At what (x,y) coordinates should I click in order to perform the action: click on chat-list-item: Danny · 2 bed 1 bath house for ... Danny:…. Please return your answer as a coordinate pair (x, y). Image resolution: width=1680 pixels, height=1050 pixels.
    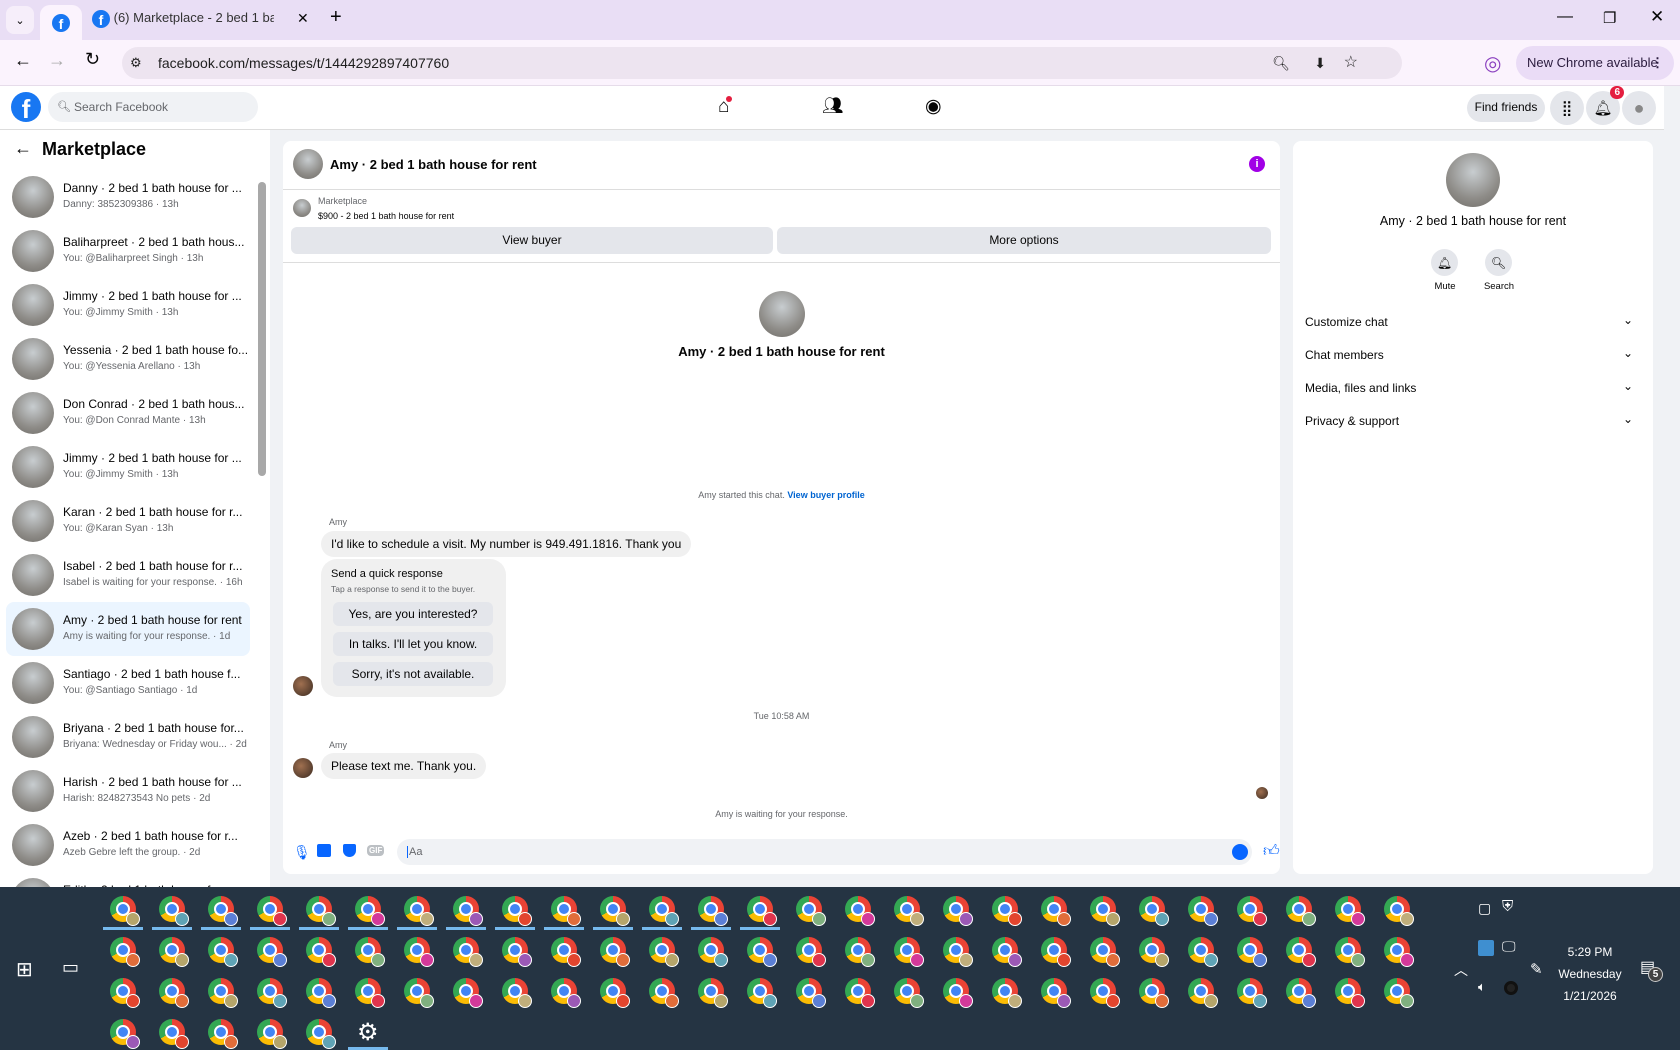
    Looking at the image, I should click on (128, 197).